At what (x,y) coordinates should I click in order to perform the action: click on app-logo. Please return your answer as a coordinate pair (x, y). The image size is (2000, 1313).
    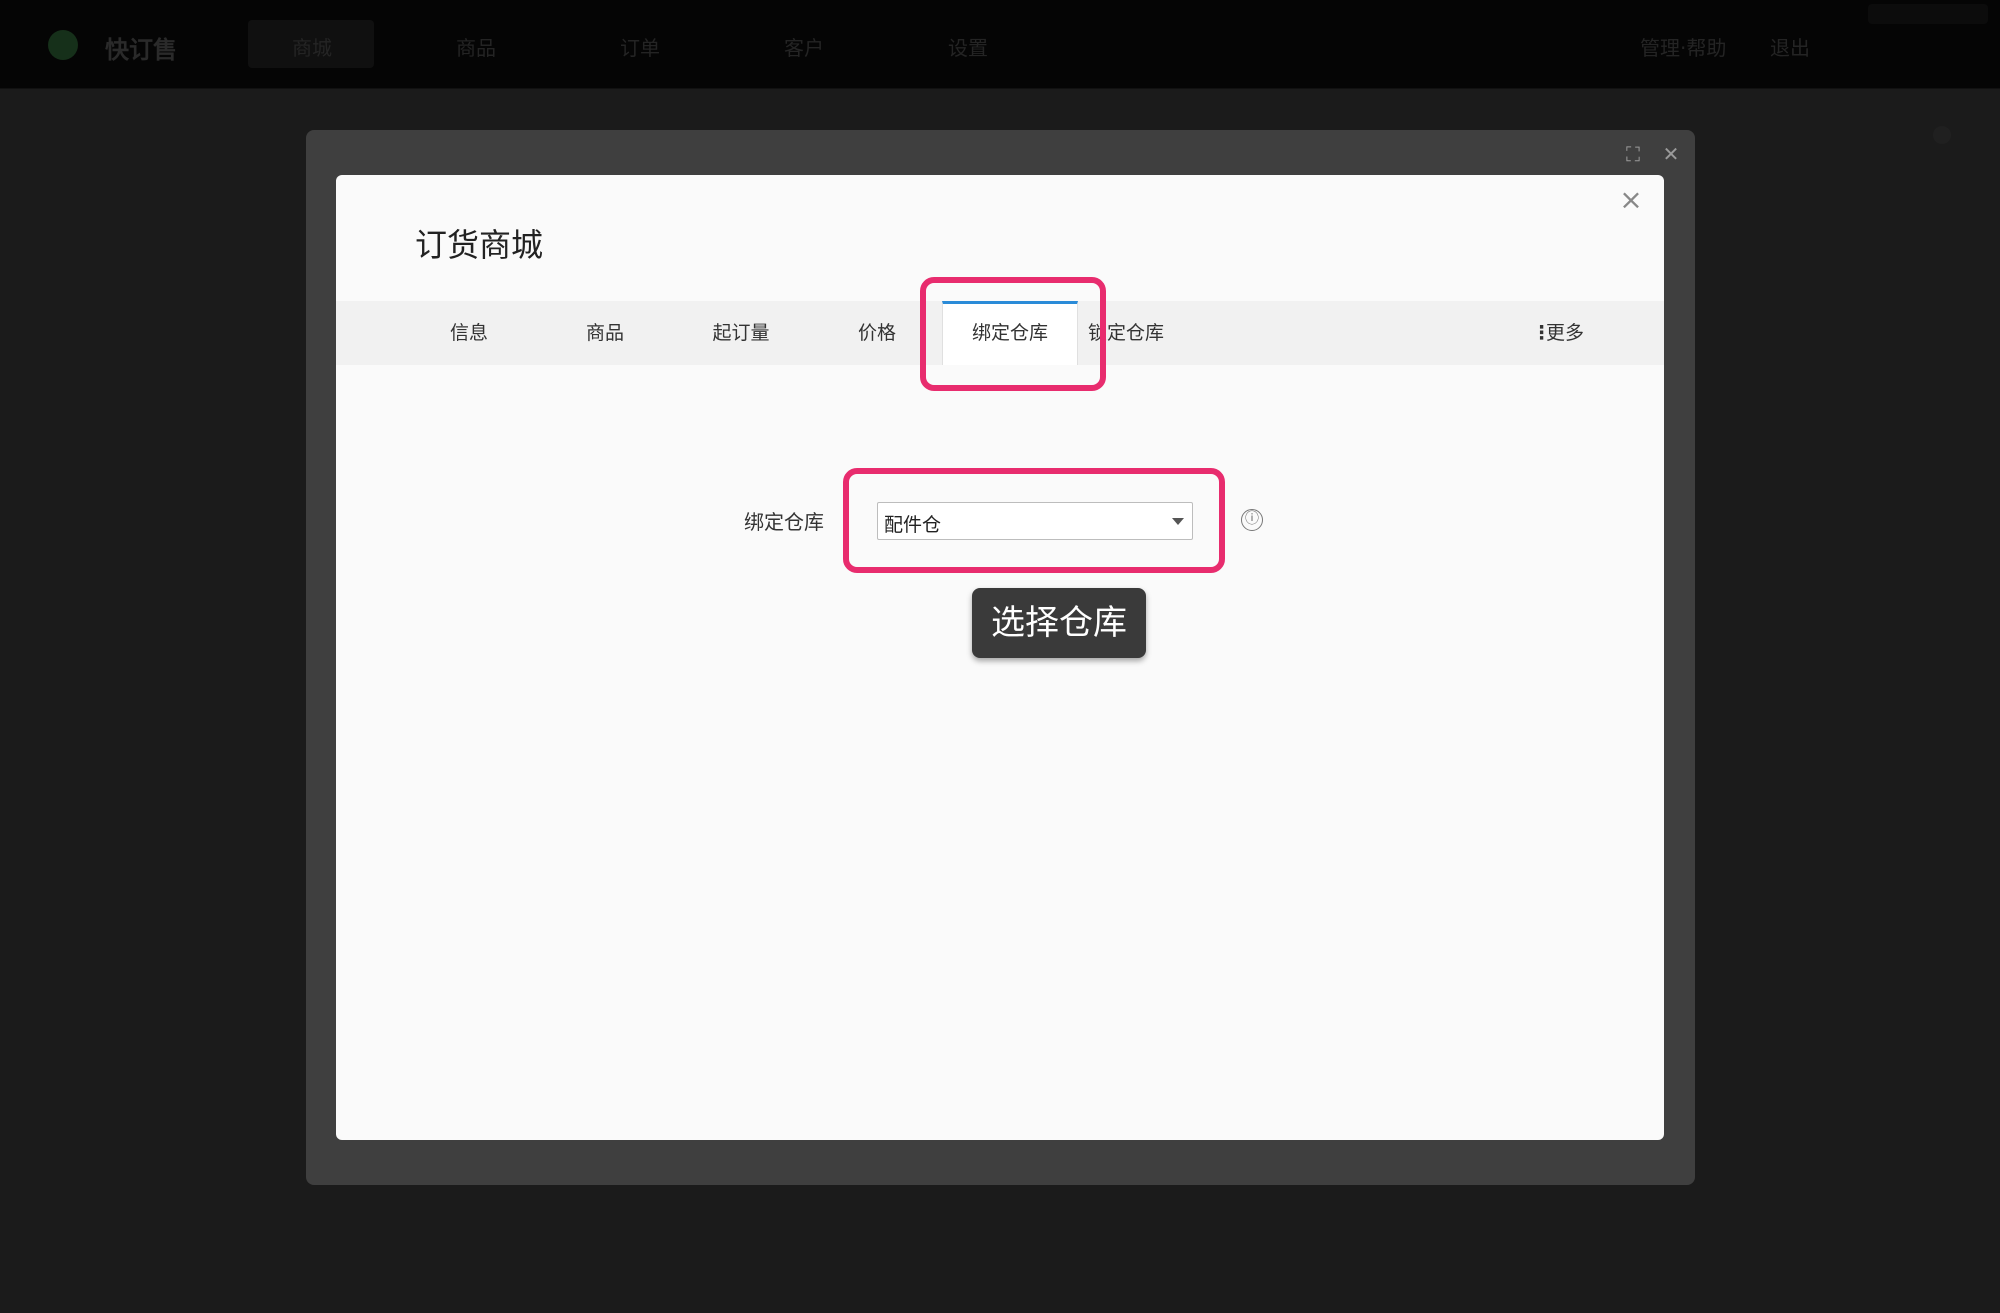
    Looking at the image, I should click on (63, 45).